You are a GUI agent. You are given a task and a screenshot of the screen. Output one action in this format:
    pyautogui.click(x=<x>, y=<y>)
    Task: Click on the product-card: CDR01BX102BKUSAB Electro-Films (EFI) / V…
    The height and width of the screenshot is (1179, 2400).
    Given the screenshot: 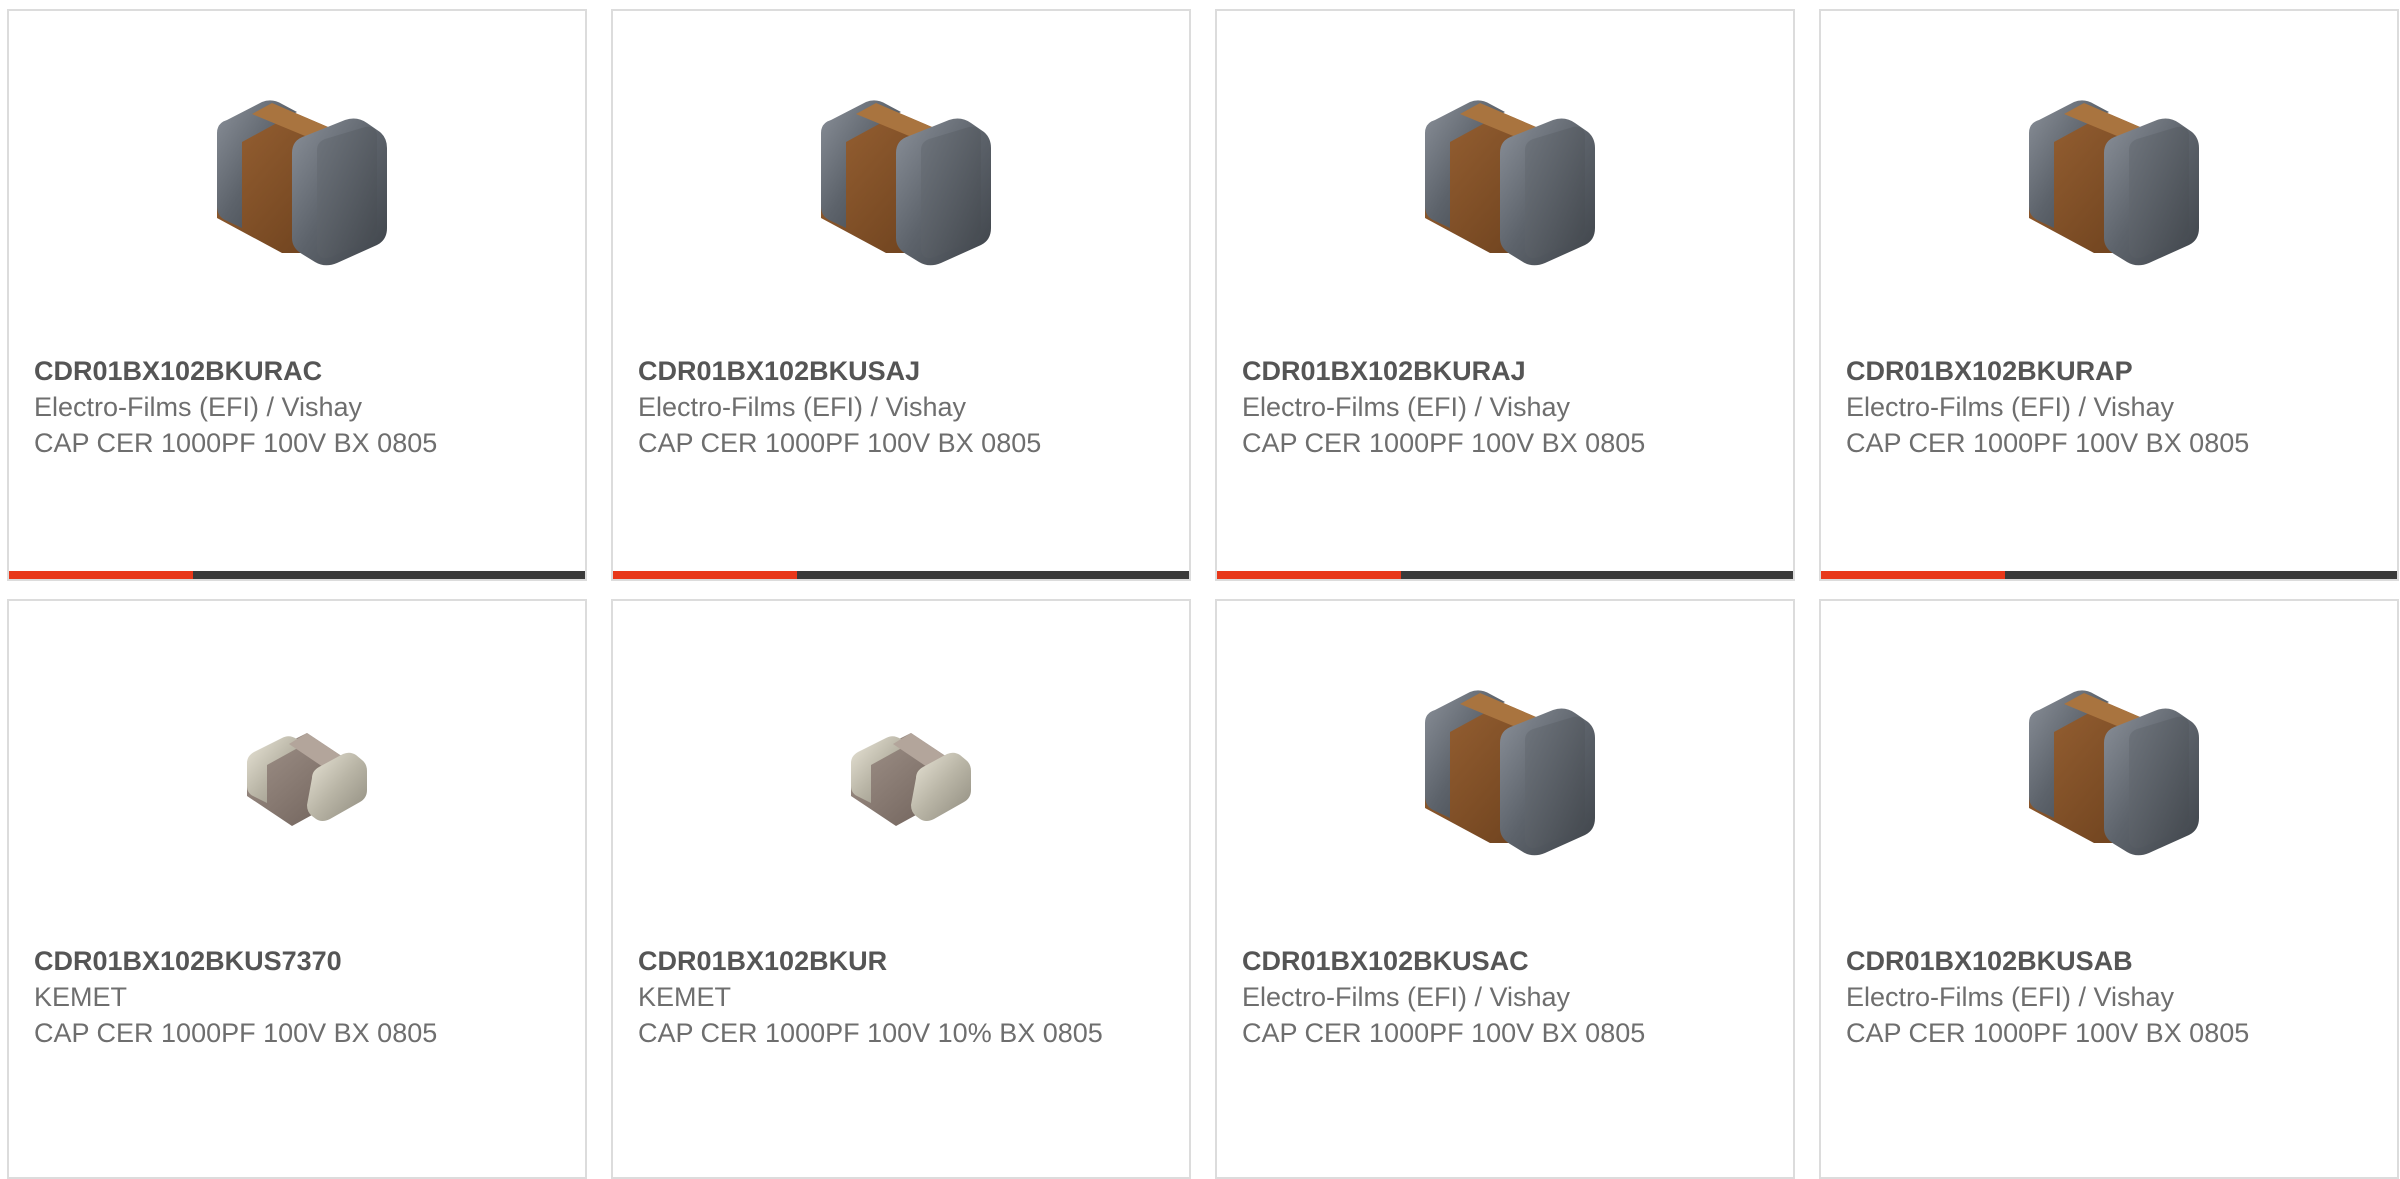 What is the action you would take?
    pyautogui.click(x=2109, y=889)
    